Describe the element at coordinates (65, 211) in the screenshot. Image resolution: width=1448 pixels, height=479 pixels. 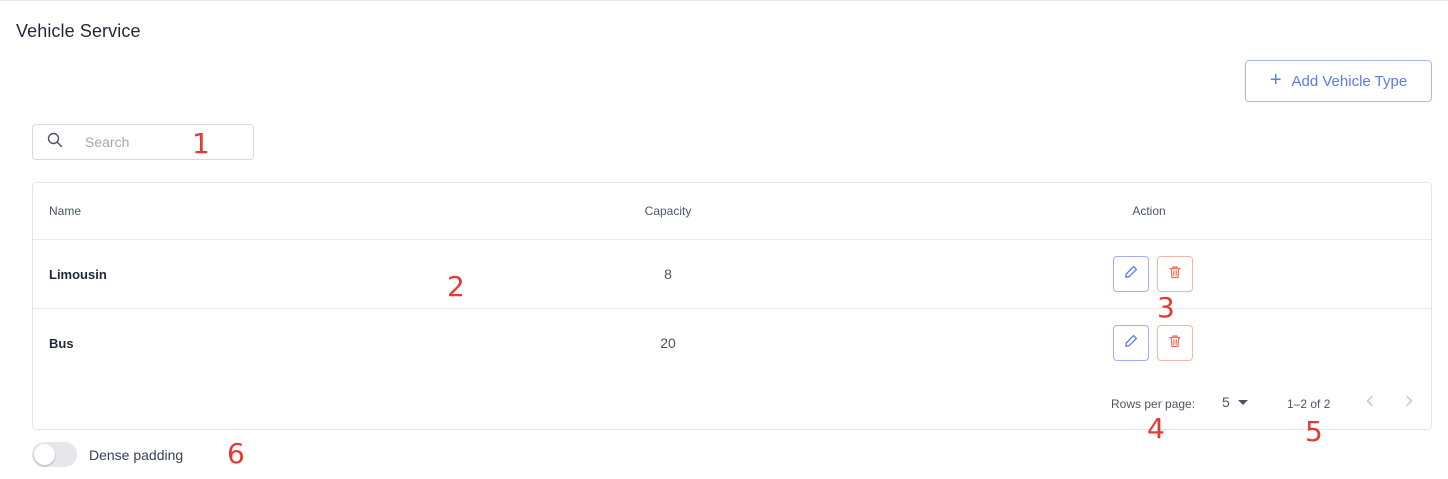
I see `column-header-name: Name` at that location.